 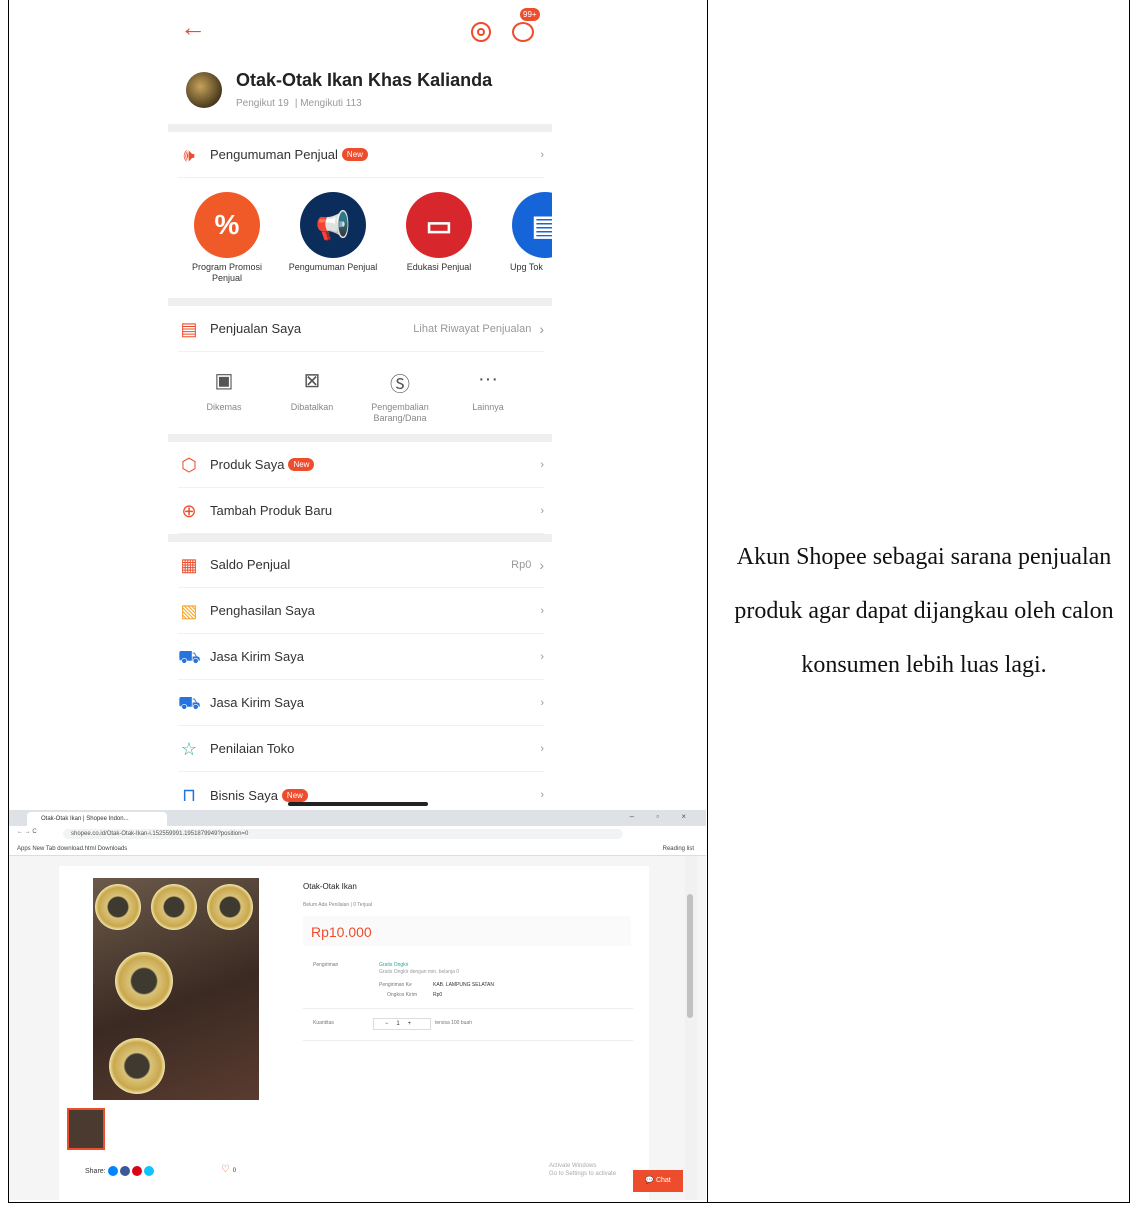 What do you see at coordinates (95, 1171) in the screenshot?
I see `share-label: Share:` at bounding box center [95, 1171].